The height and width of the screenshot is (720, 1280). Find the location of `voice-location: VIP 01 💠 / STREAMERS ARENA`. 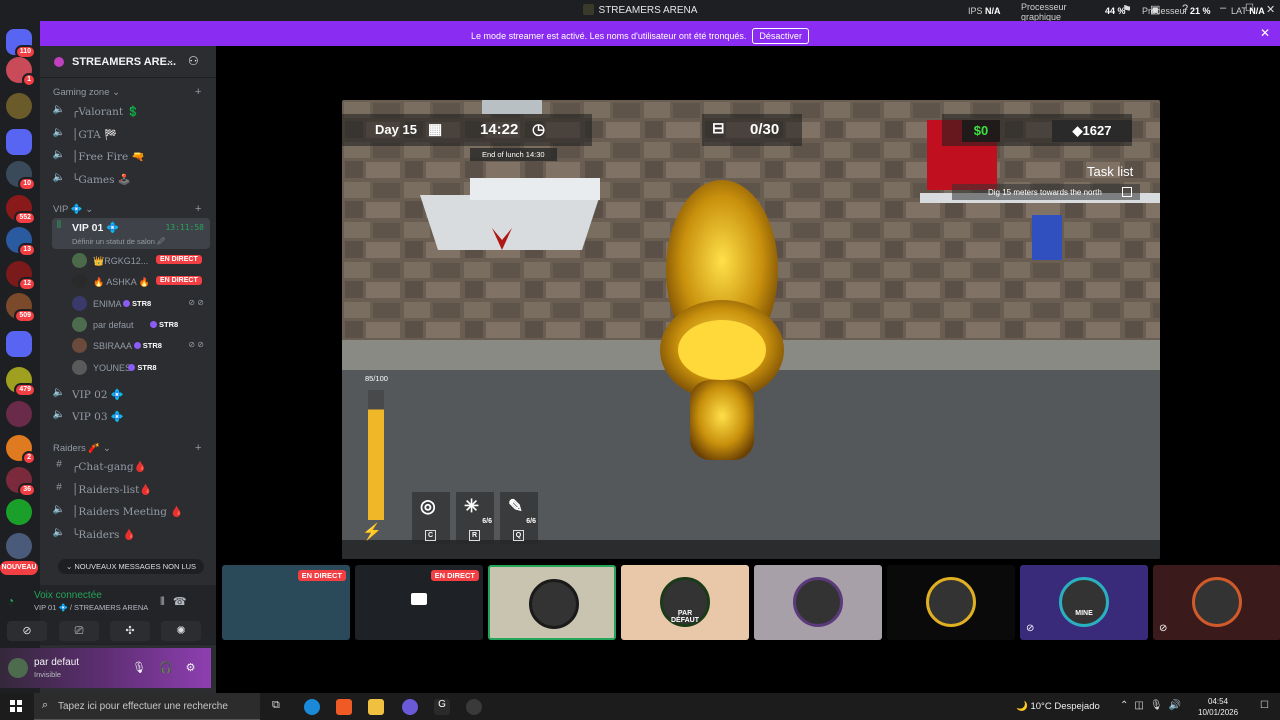

voice-location: VIP 01 💠 / STREAMERS ARENA is located at coordinates (91, 607).